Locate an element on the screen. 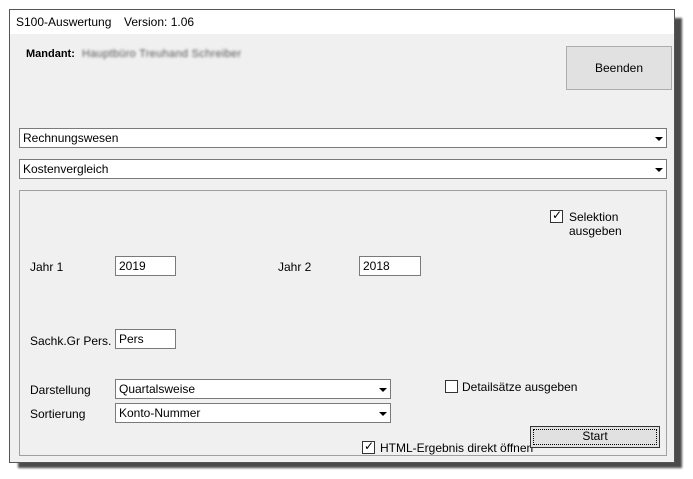  jahr1-input: 2019 is located at coordinates (145, 266).